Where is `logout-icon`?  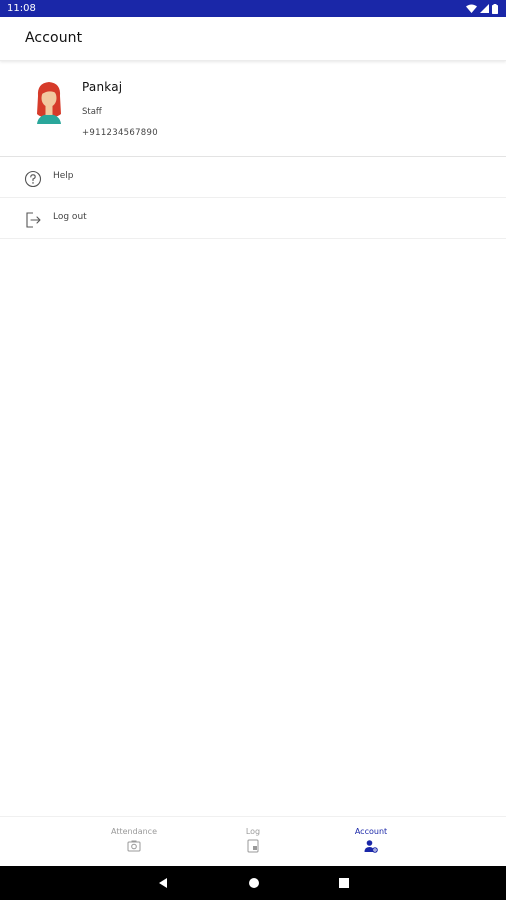
logout-icon is located at coordinates (33, 220).